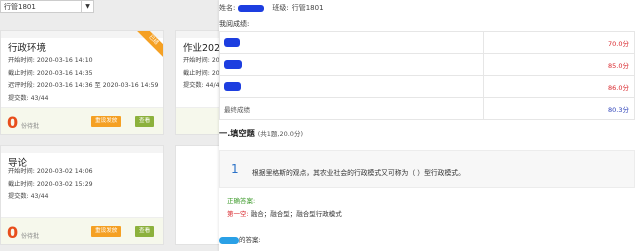  What do you see at coordinates (307, 8) in the screenshot?
I see `student-class-value: 行管1801` at bounding box center [307, 8].